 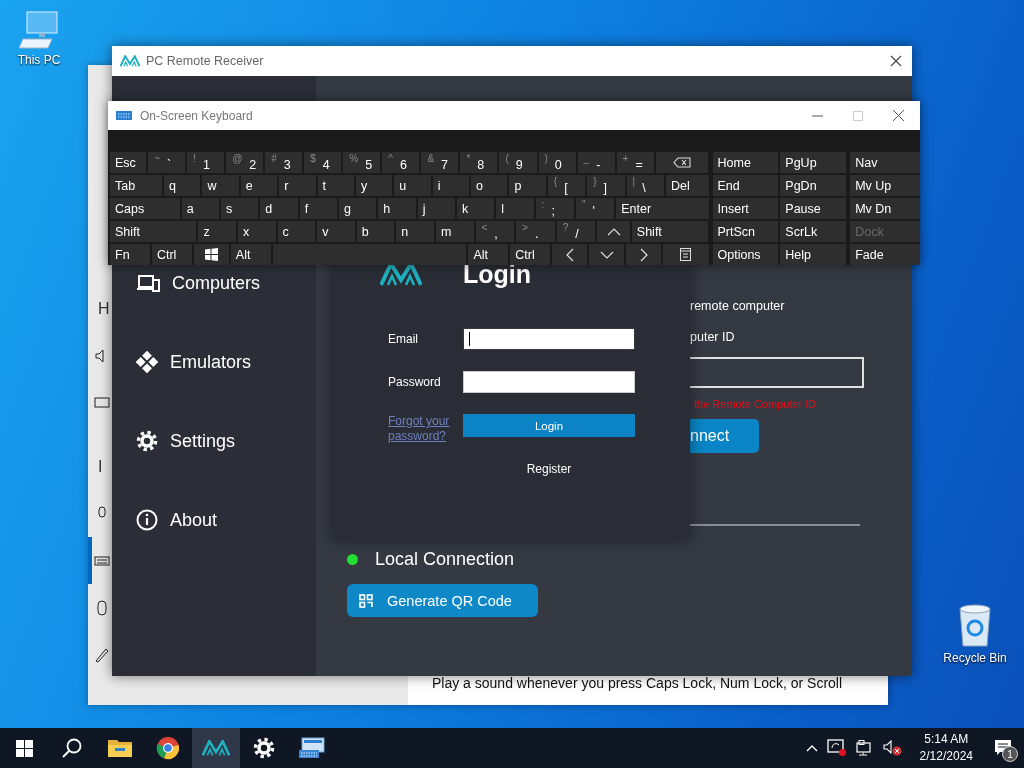 What do you see at coordinates (813, 185) in the screenshot?
I see `keyboard-key: PgDn` at bounding box center [813, 185].